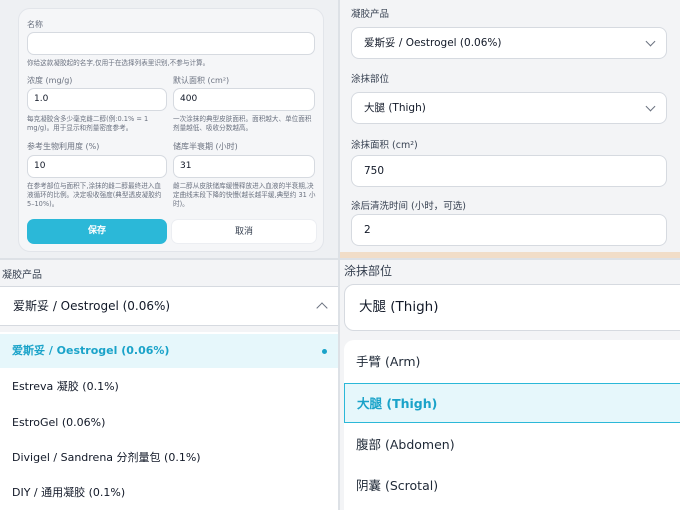  I want to click on application-area-input: 750, so click(509, 171).